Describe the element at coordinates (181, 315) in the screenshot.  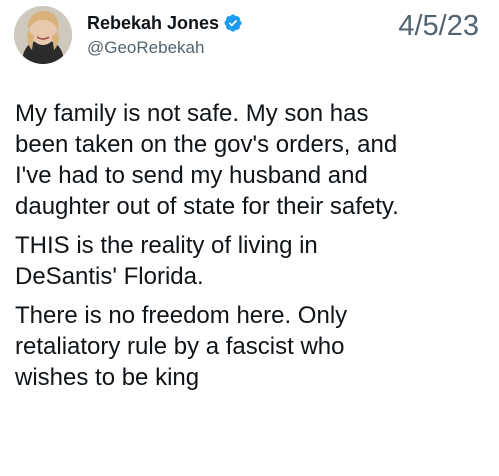
I see `tweet-line: There is no freedom here. Only` at that location.